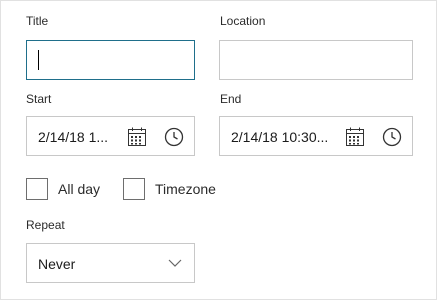 This screenshot has width=437, height=300. What do you see at coordinates (45, 225) in the screenshot?
I see `repeat-label: Repeat` at bounding box center [45, 225].